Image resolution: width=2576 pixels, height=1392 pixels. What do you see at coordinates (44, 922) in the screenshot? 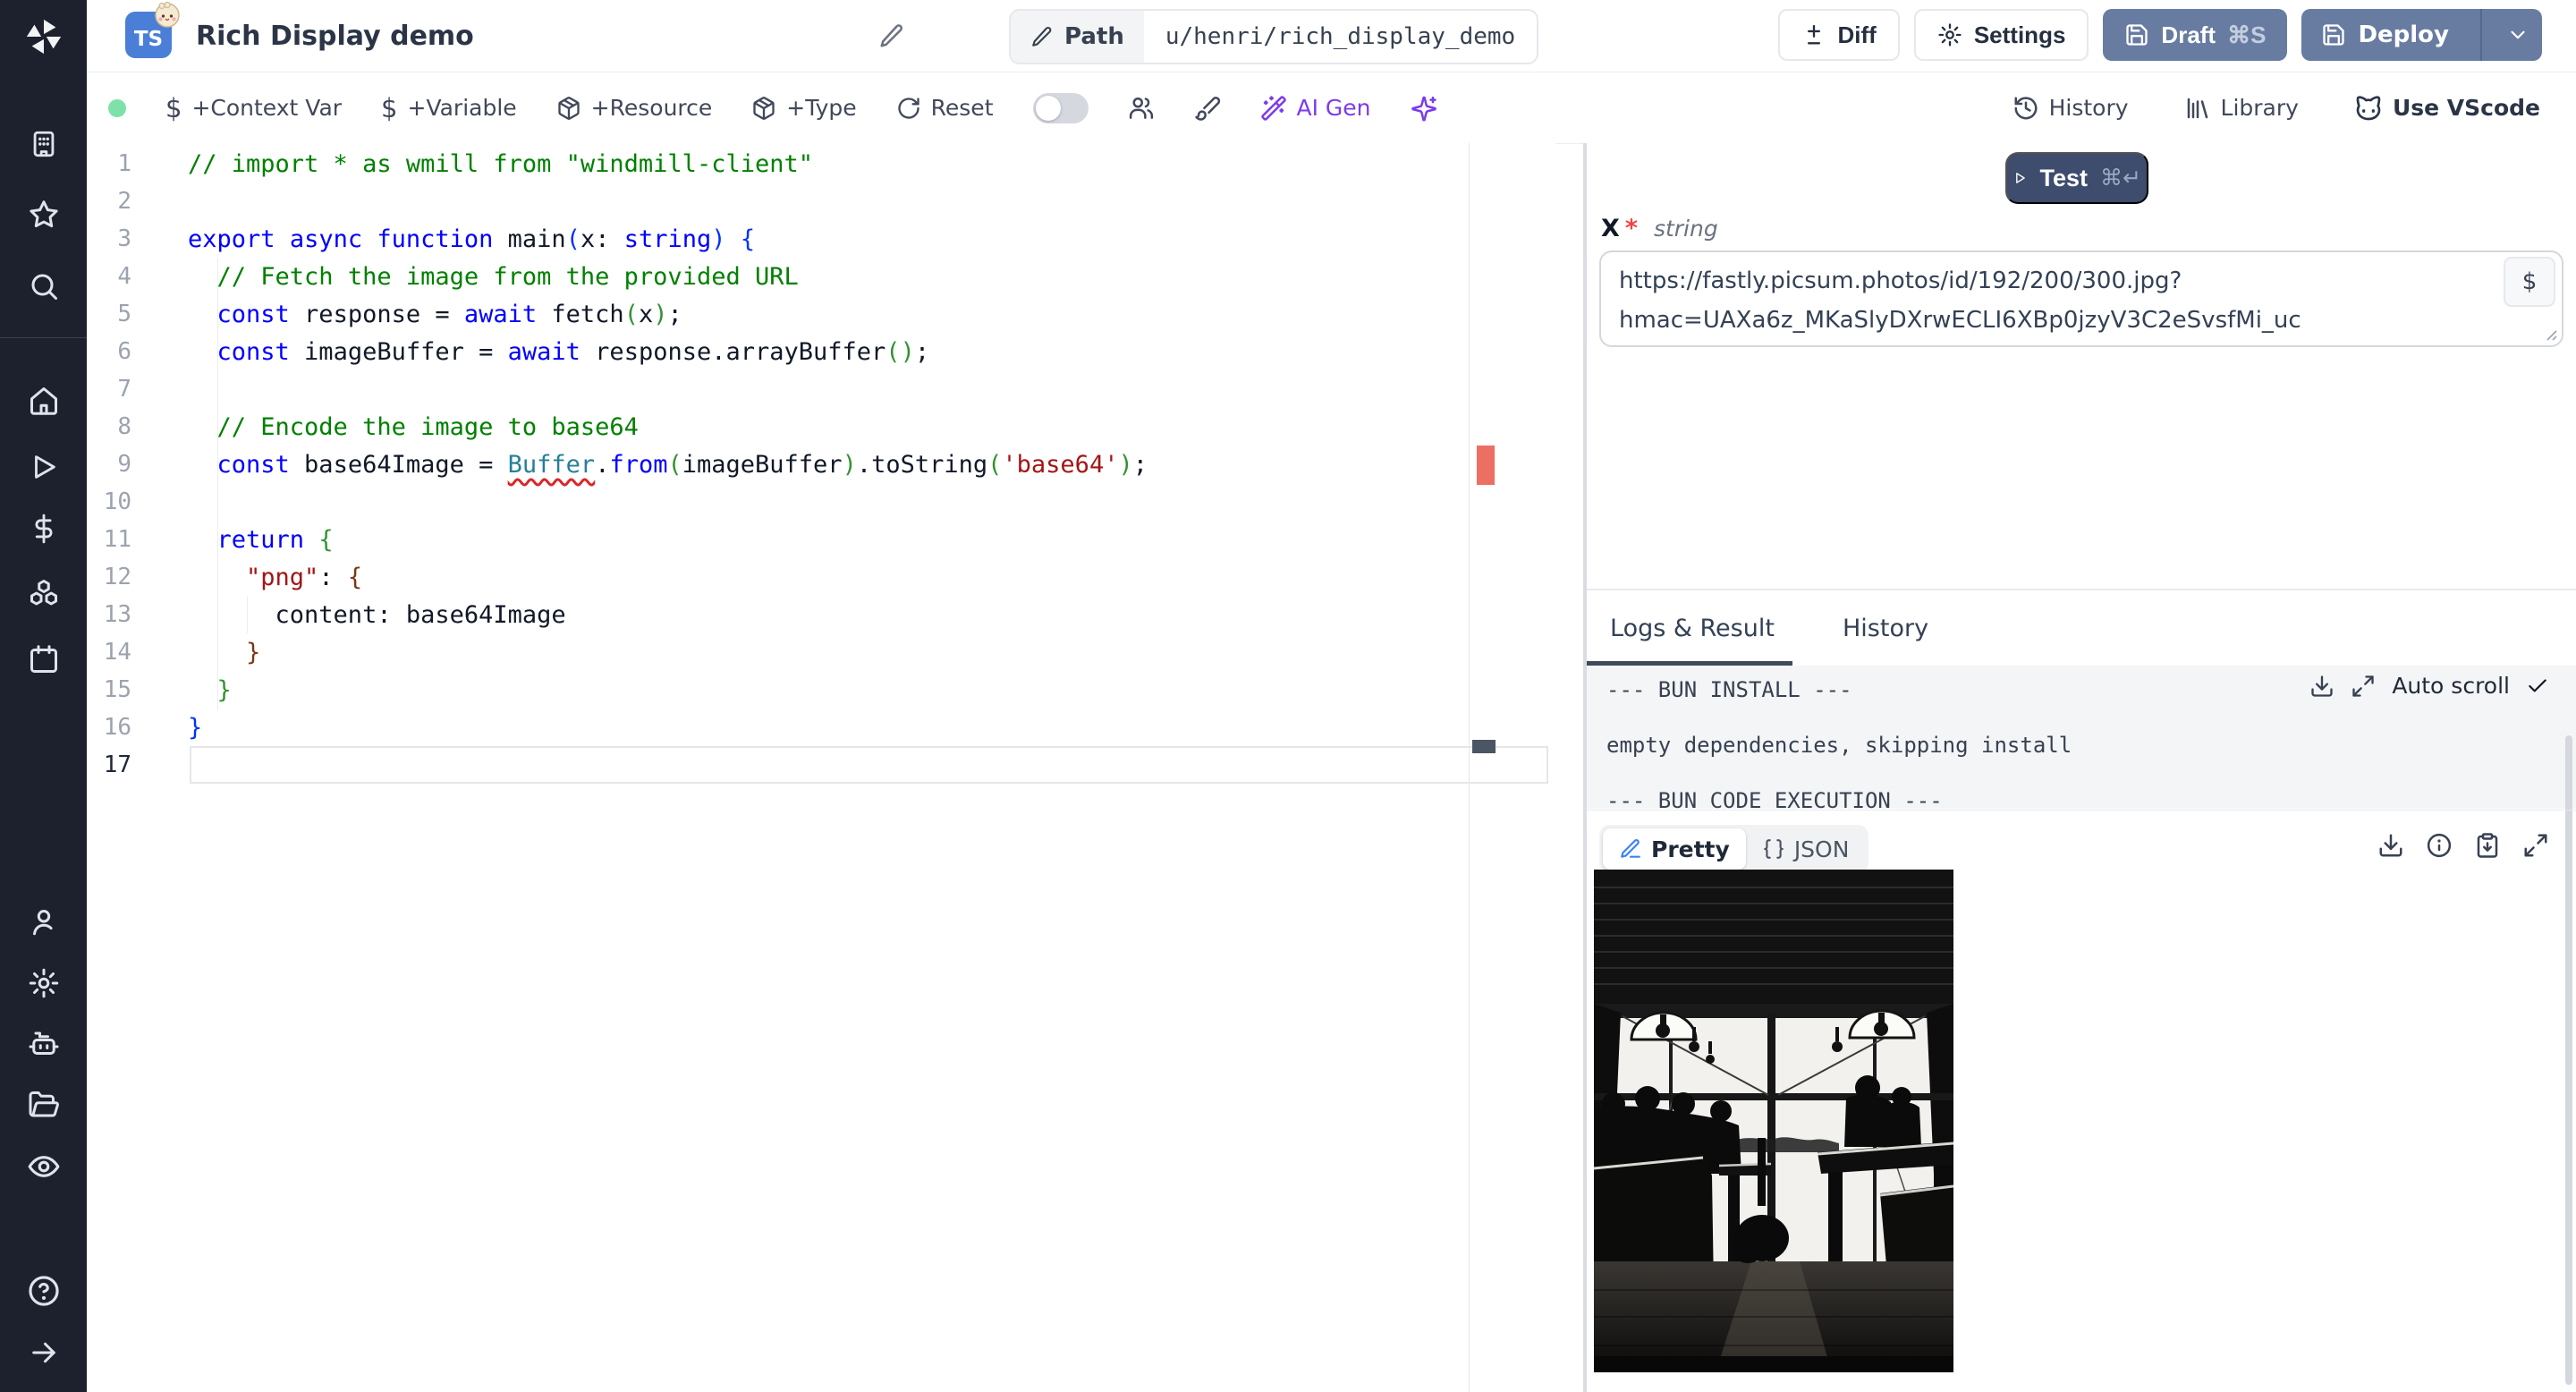
I see `user-icon` at bounding box center [44, 922].